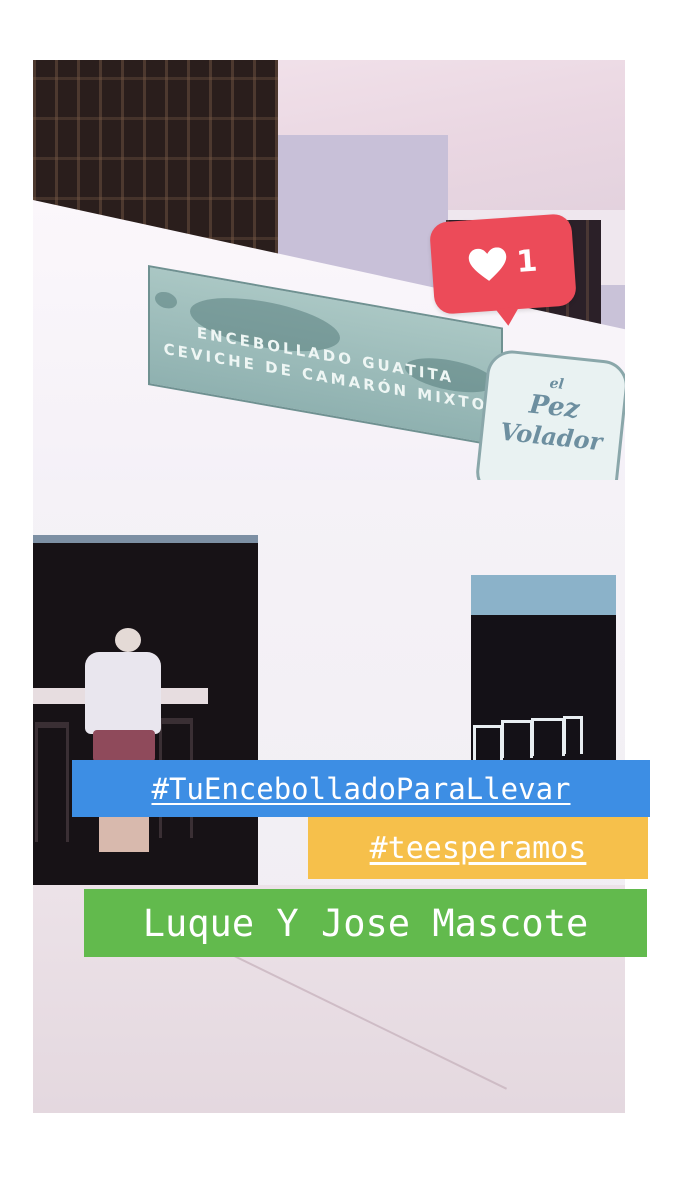 This screenshot has height=1200, width=675. What do you see at coordinates (527, 262) in the screenshot?
I see `like-count: 1` at bounding box center [527, 262].